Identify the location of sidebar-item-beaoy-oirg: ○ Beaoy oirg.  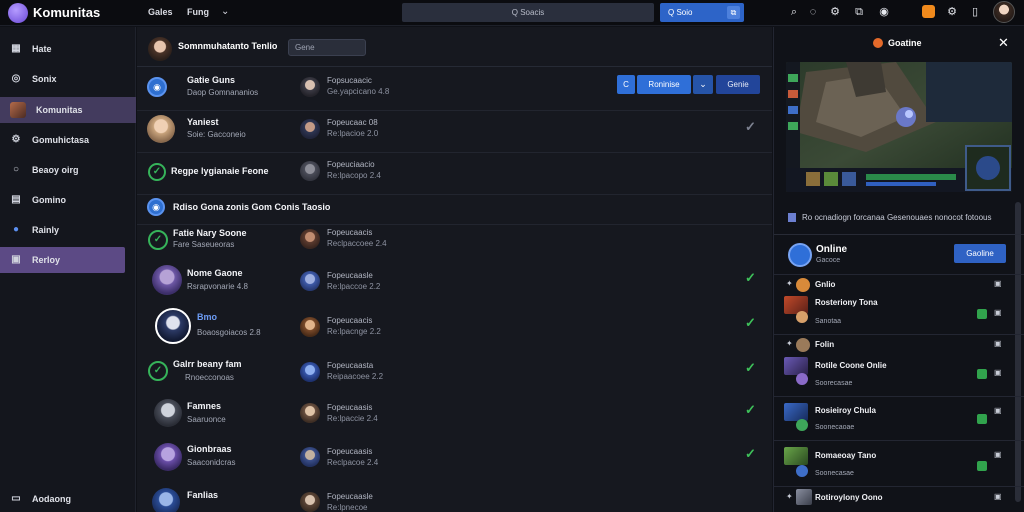
(68, 170).